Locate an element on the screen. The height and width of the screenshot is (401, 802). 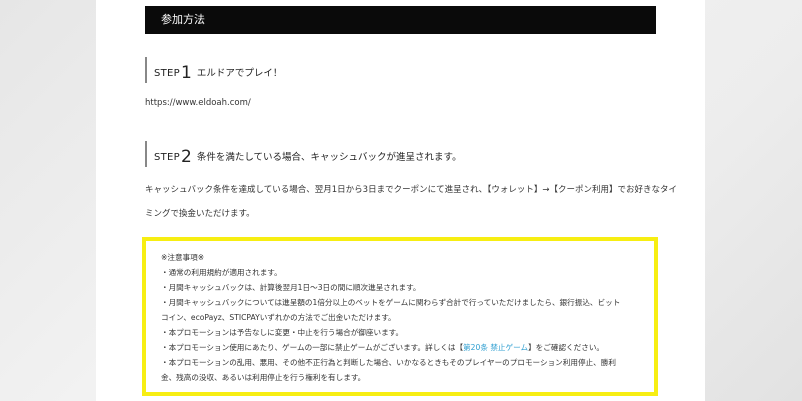
step-1-number: 1 is located at coordinates (186, 73).